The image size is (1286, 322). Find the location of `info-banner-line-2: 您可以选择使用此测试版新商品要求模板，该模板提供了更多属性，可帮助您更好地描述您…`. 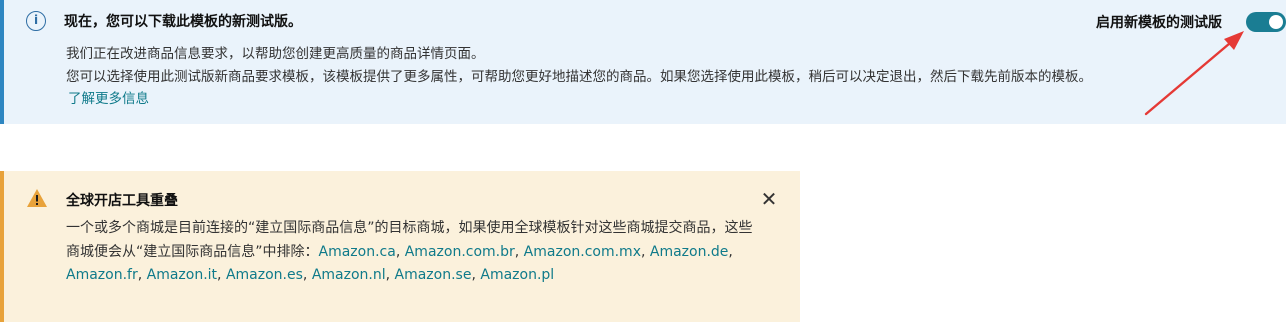

info-banner-line-2: 您可以选择使用此测试版新商品要求模板，该模板提供了更多属性，可帮助您更好地描述您… is located at coordinates (579, 77).